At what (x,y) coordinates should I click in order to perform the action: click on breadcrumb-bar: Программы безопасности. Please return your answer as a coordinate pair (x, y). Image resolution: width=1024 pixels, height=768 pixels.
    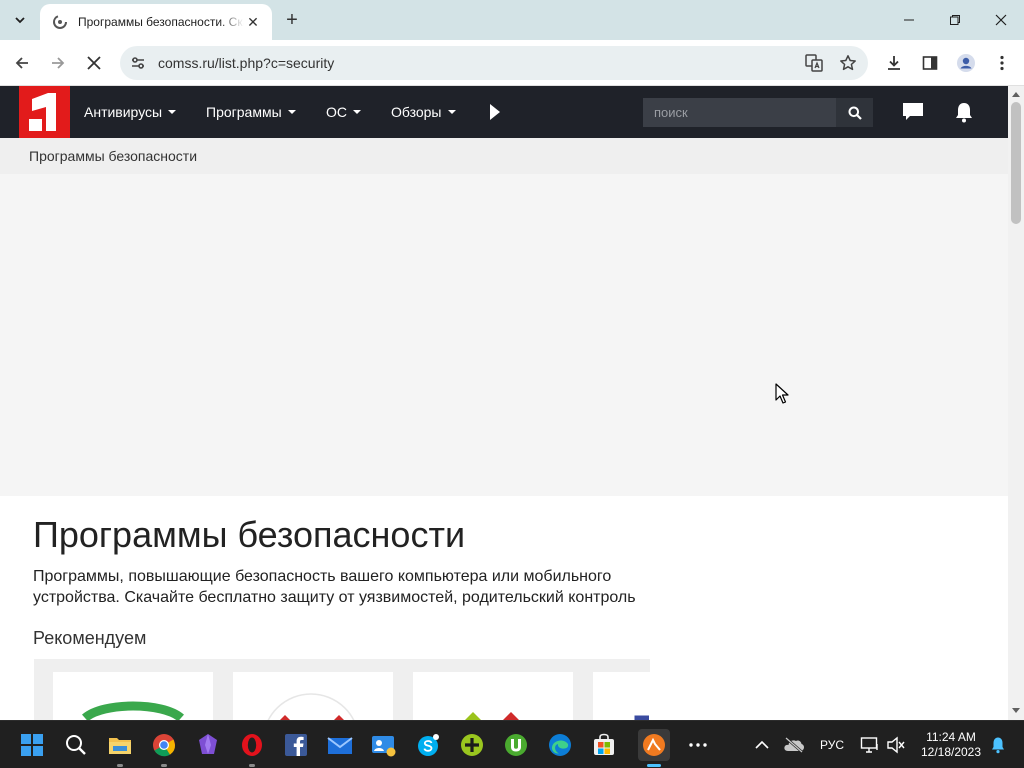
    Looking at the image, I should click on (504, 156).